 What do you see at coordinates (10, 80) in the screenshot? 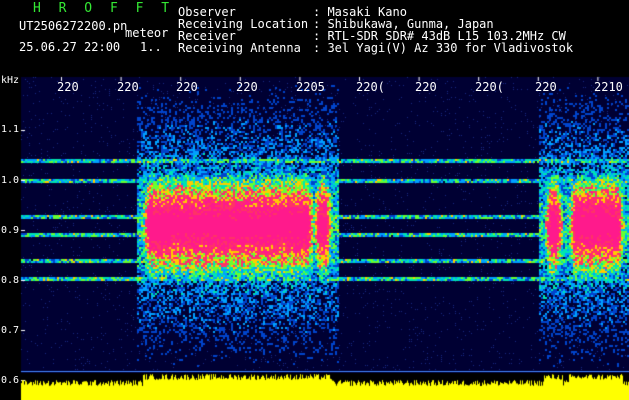
I see `unit-label: kHz` at bounding box center [10, 80].